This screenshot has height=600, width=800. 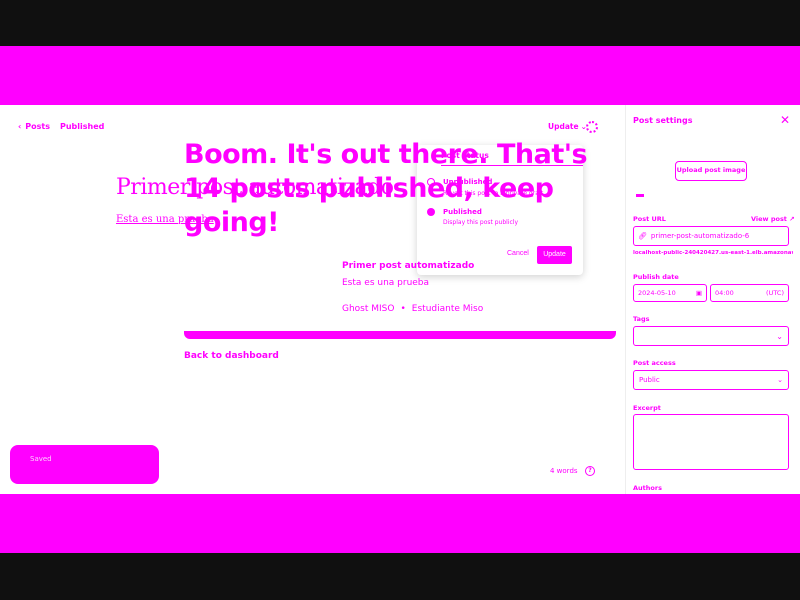 I want to click on word-count: 4 words, so click(x=564, y=471).